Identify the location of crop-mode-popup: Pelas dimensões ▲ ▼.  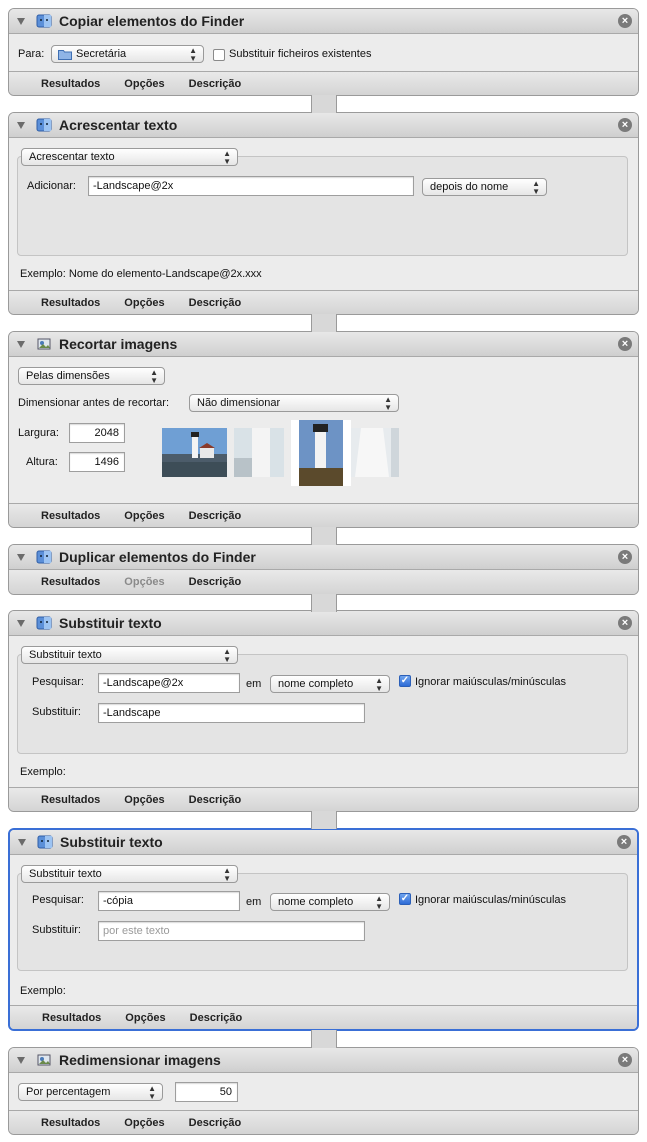
(91, 376).